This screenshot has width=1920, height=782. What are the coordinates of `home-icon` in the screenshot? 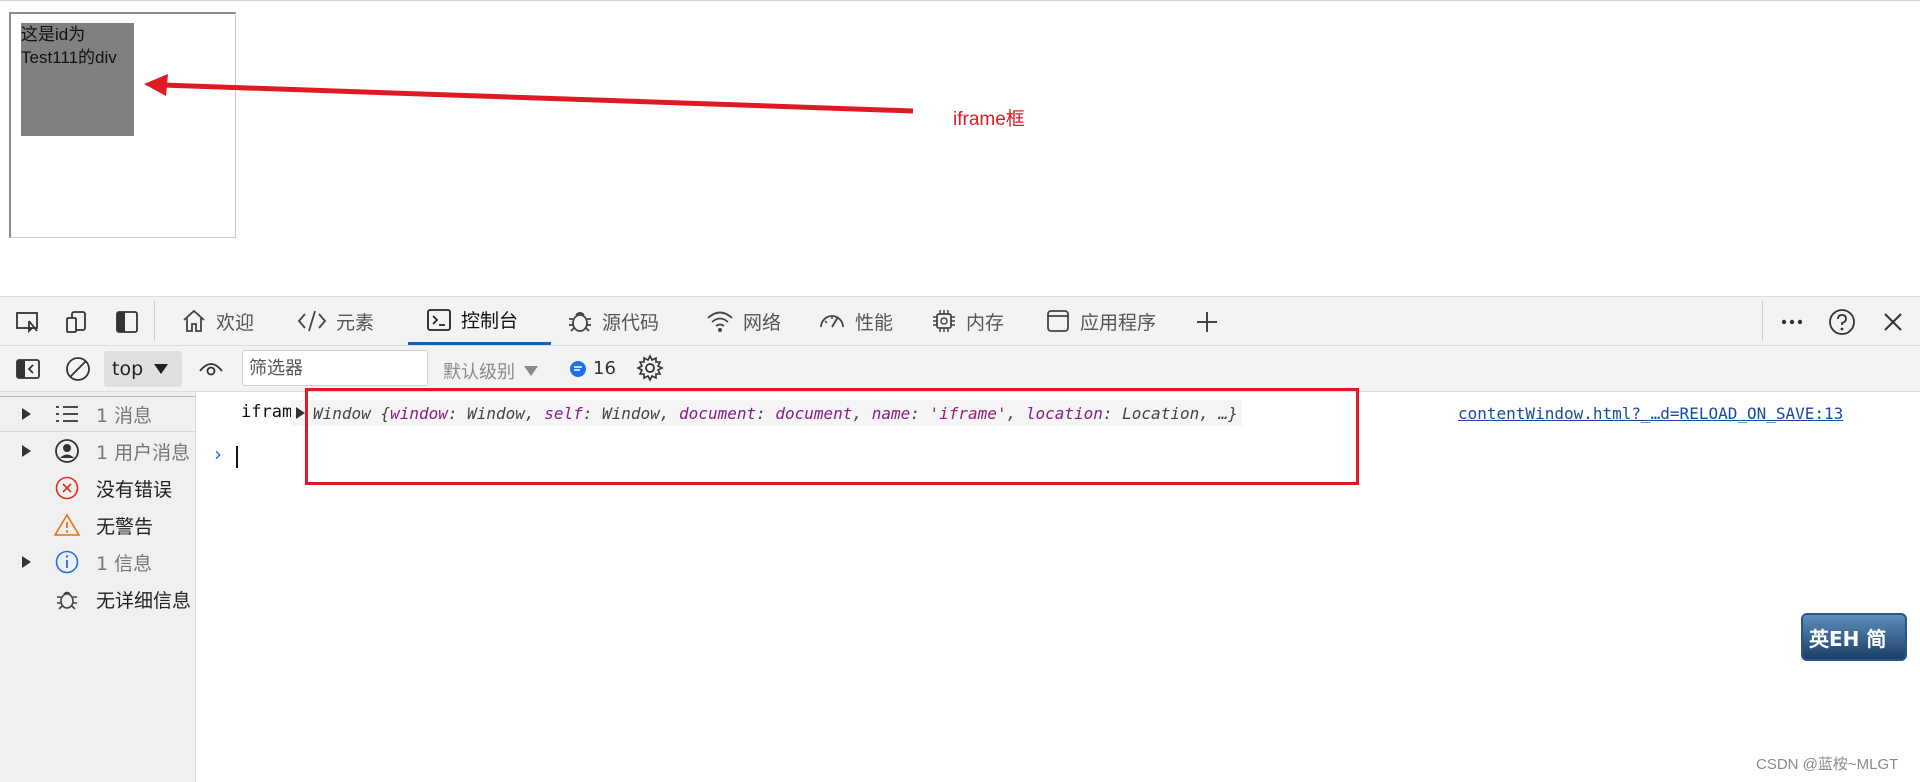 It's located at (194, 320).